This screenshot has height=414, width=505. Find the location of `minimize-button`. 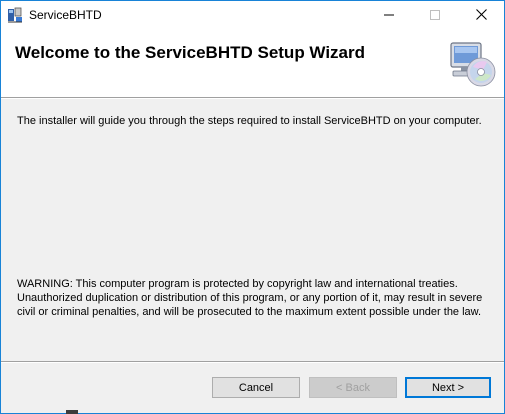

minimize-button is located at coordinates (389, 16).